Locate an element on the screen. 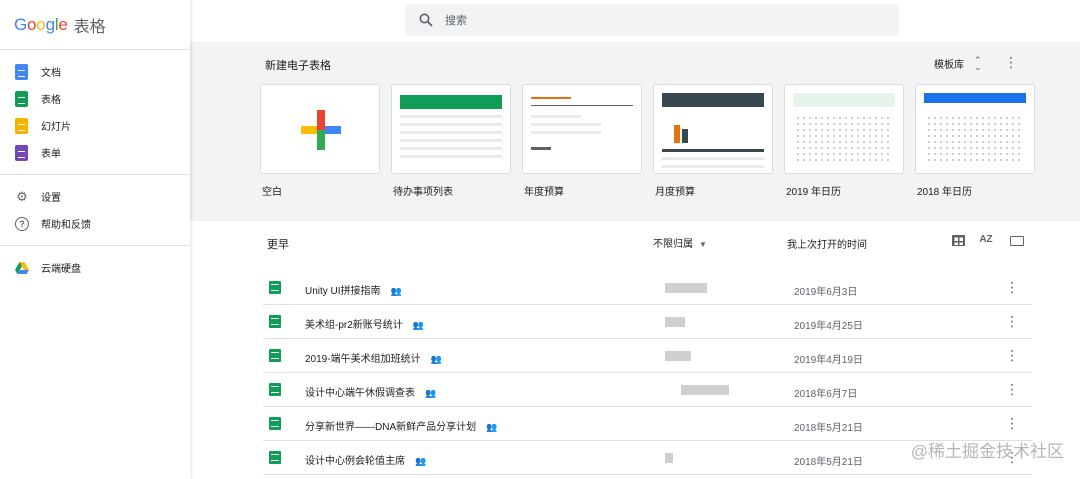 The width and height of the screenshot is (1080, 479). sidebar-item-label: 文档 is located at coordinates (51, 73).